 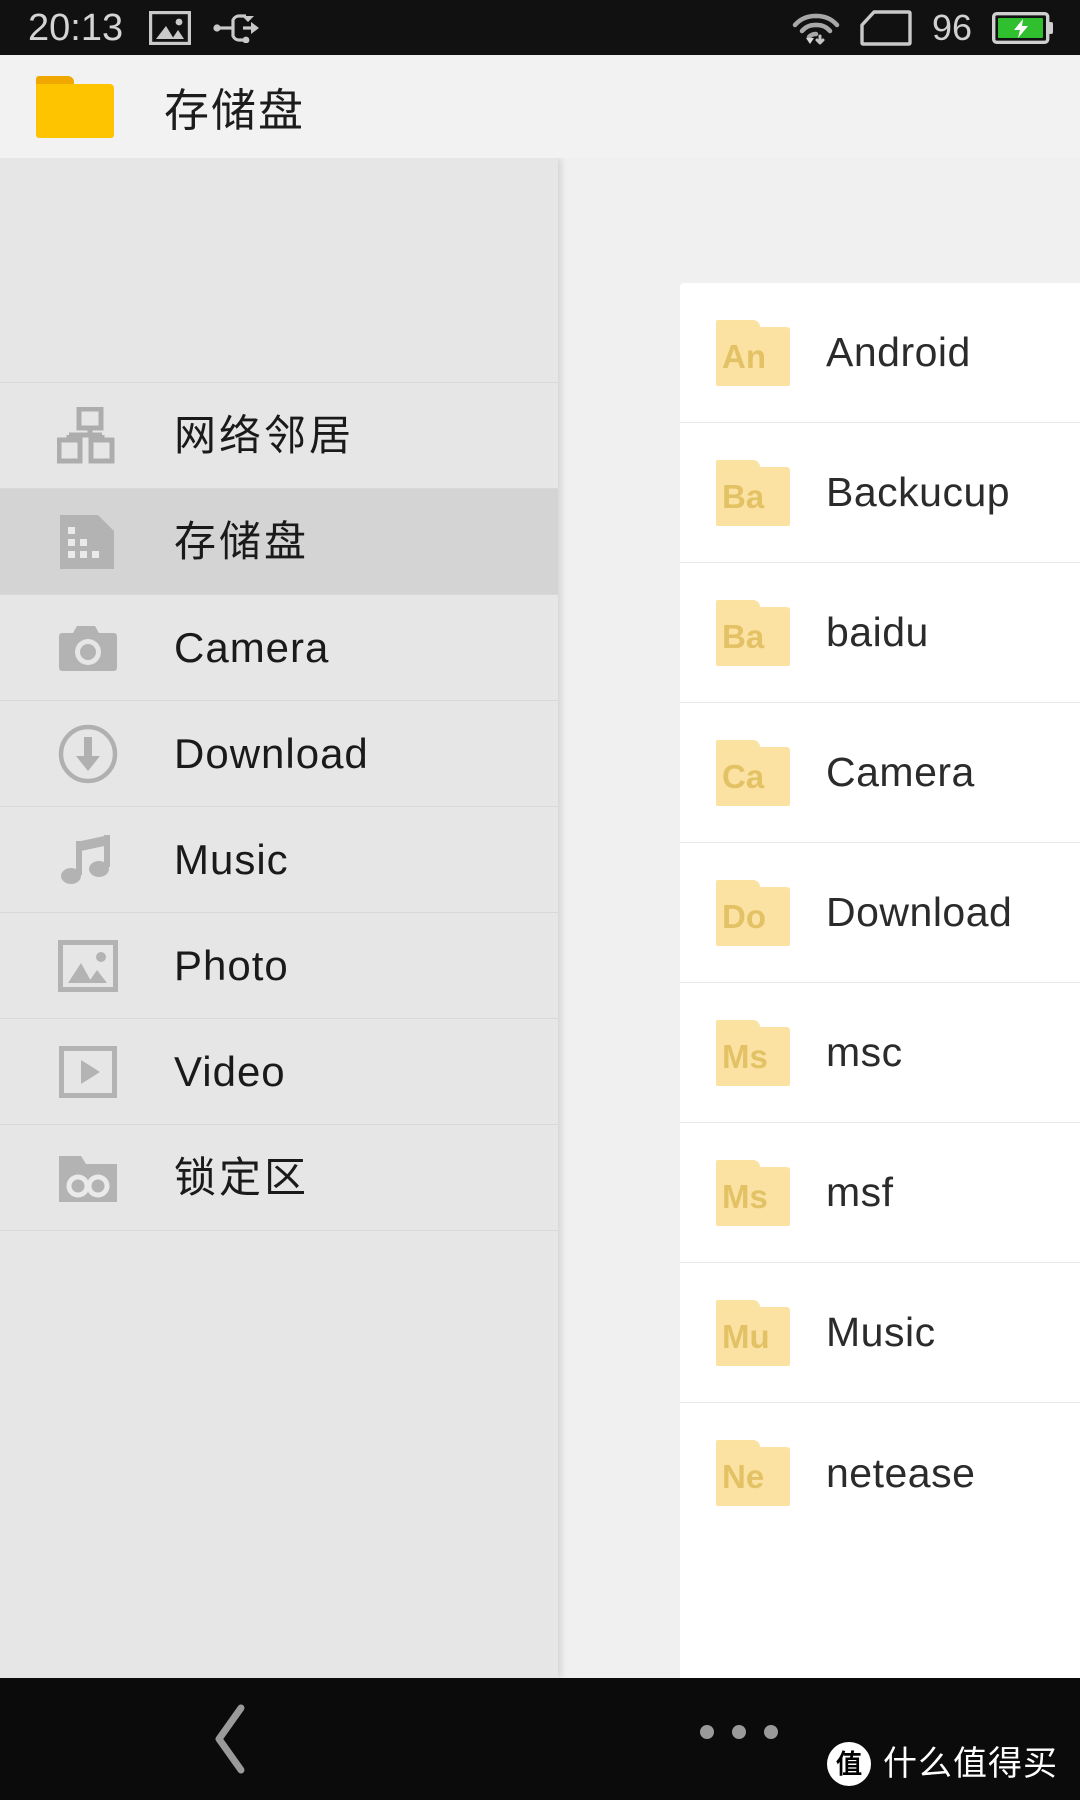 What do you see at coordinates (235, 110) in the screenshot?
I see `page-title: 存储盘` at bounding box center [235, 110].